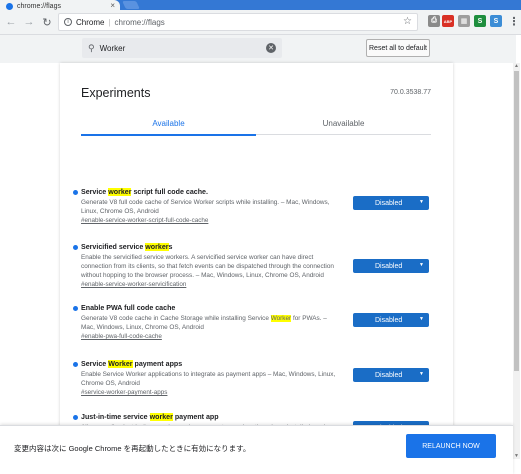  Describe the element at coordinates (168, 123) in the screenshot. I see `tab-available: Available` at that location.